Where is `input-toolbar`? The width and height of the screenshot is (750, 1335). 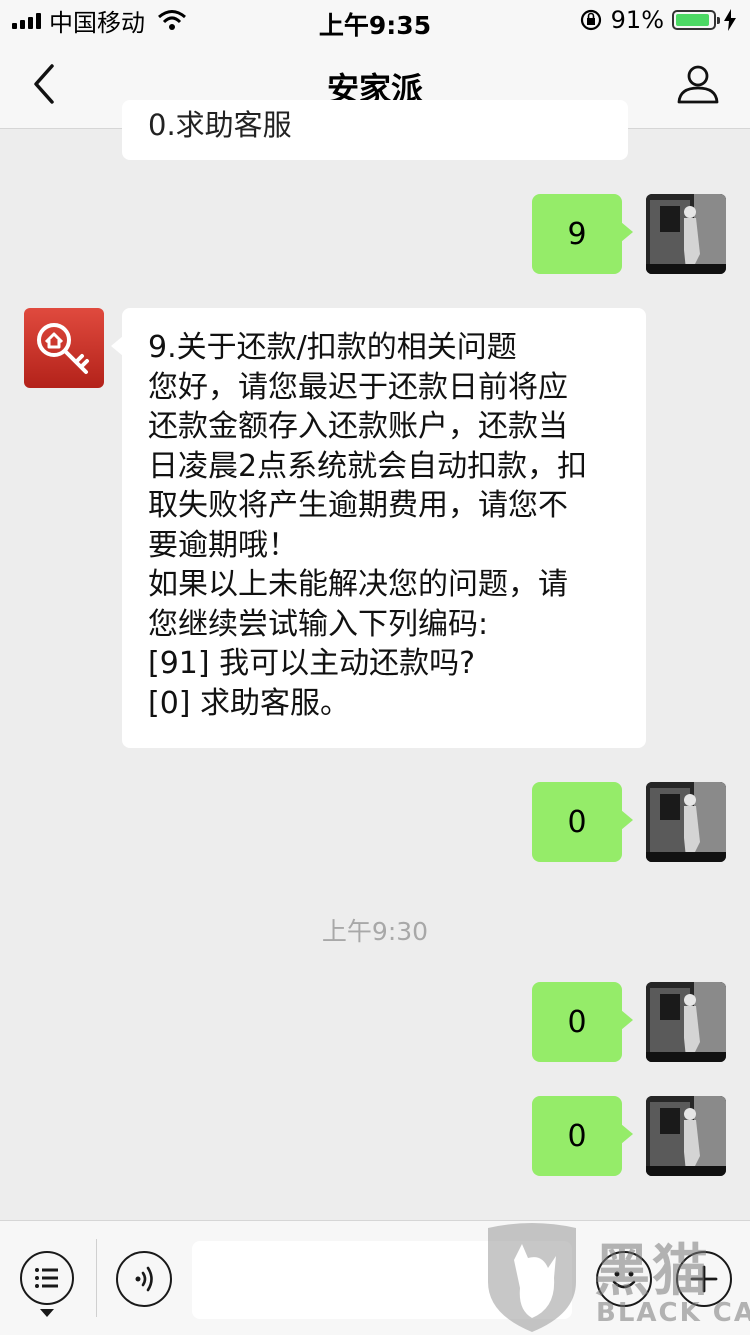
input-toolbar is located at coordinates (375, 1277).